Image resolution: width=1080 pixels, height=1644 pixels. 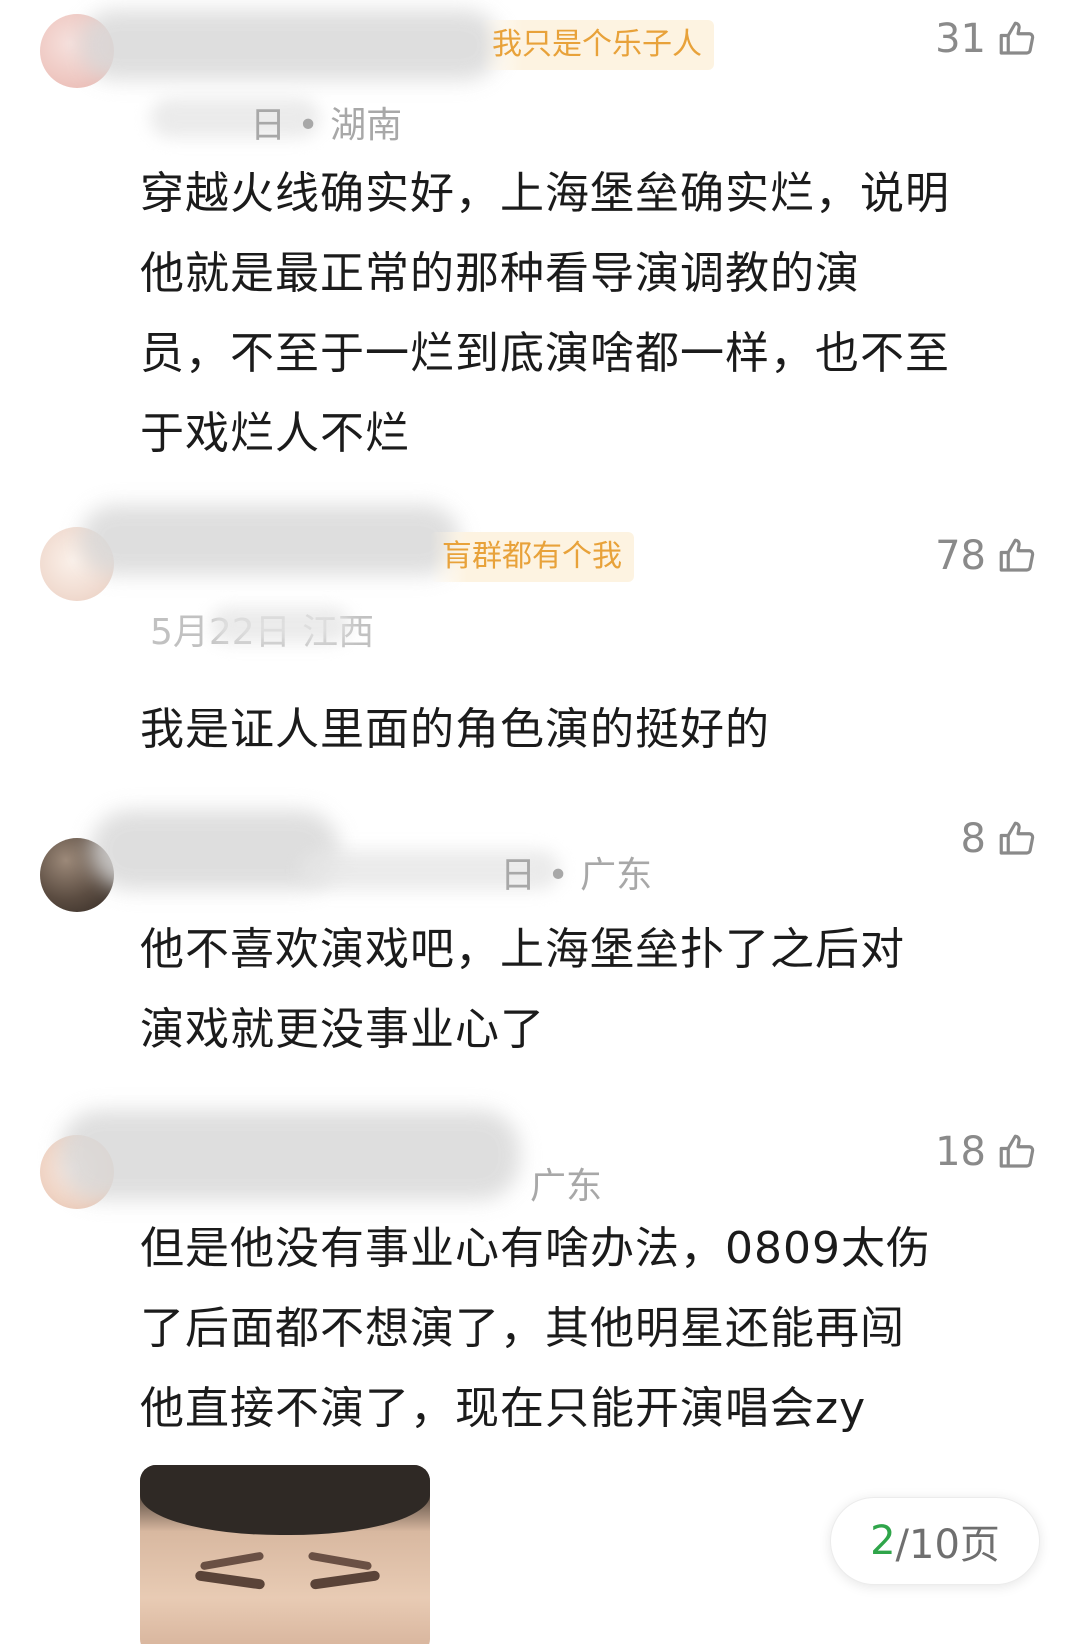 What do you see at coordinates (326, 125) in the screenshot?
I see `comment-meta: 日 • 湖南` at bounding box center [326, 125].